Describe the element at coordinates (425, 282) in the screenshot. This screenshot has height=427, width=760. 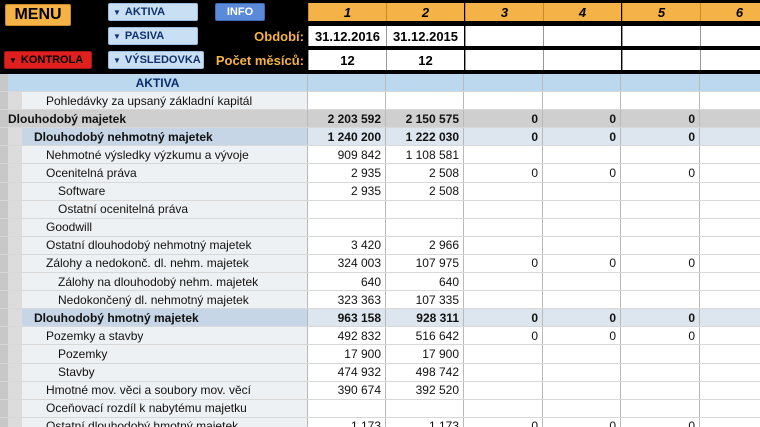
I see `value-cell: 640` at that location.